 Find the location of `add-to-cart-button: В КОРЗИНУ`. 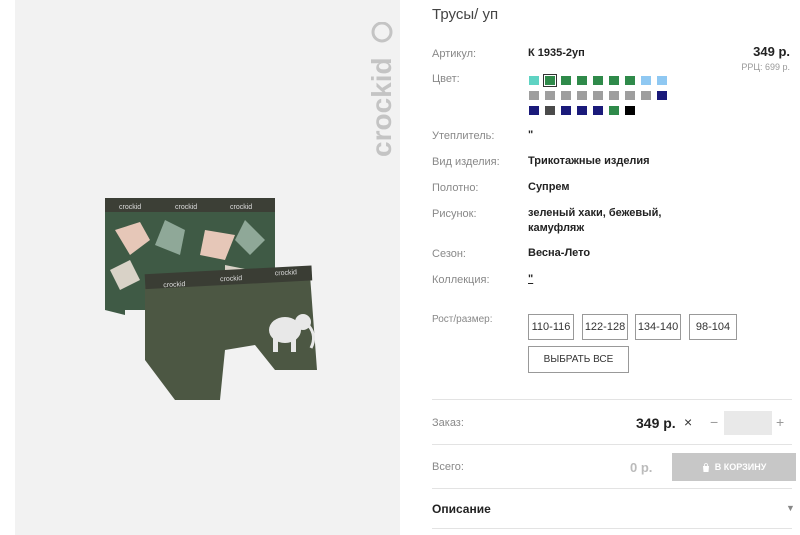

add-to-cart-button: В КОРЗИНУ is located at coordinates (734, 467).